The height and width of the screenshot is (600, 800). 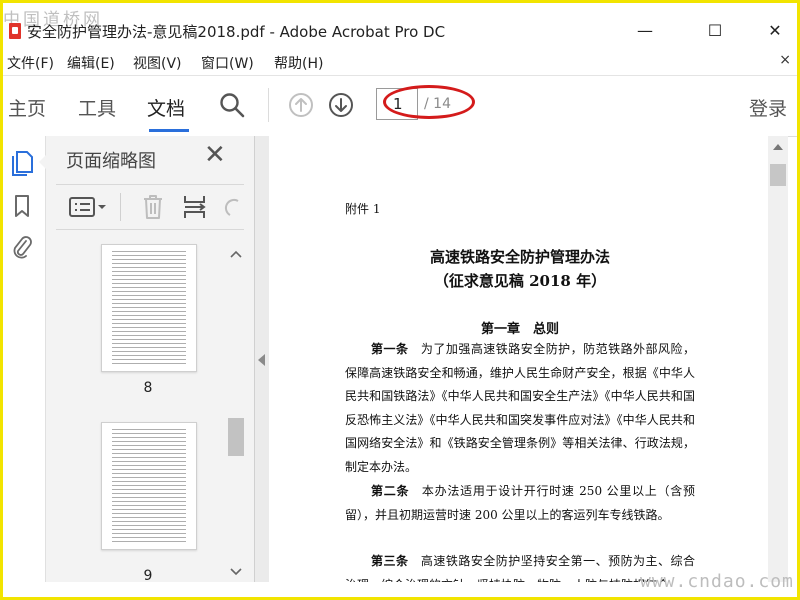 What do you see at coordinates (778, 359) in the screenshot?
I see `document-scrollbar` at bounding box center [778, 359].